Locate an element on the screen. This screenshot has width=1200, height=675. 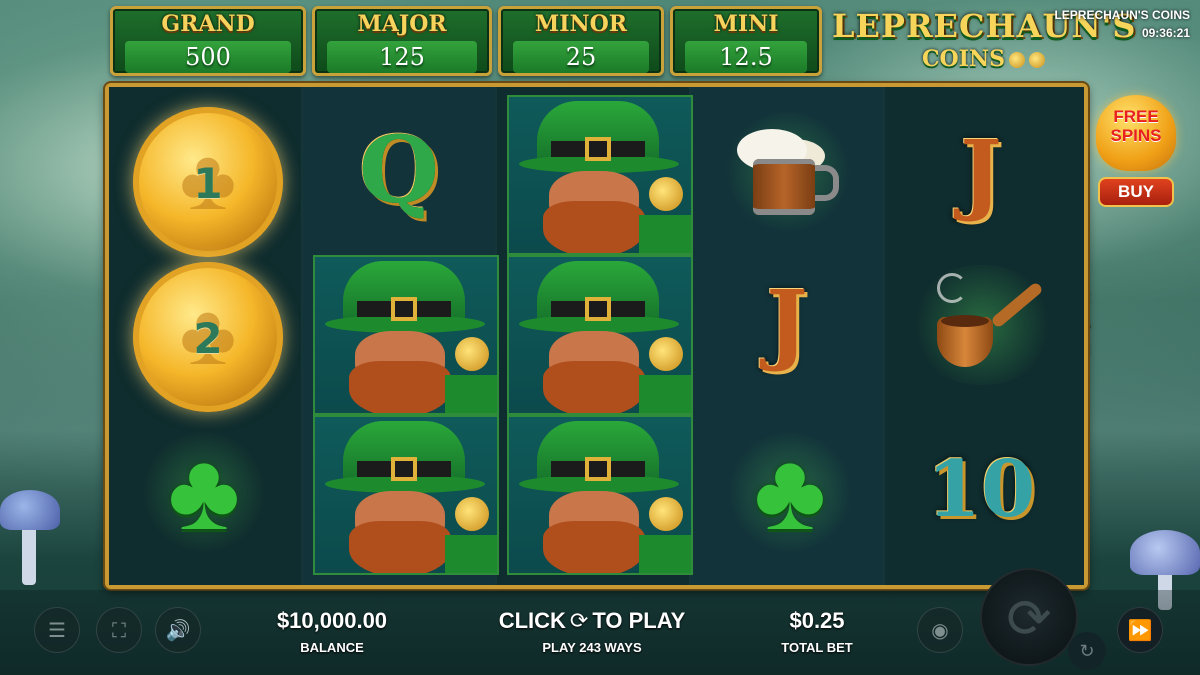
logo-line-1: LEPRECHAUN'S is located at coordinates (984, 26).